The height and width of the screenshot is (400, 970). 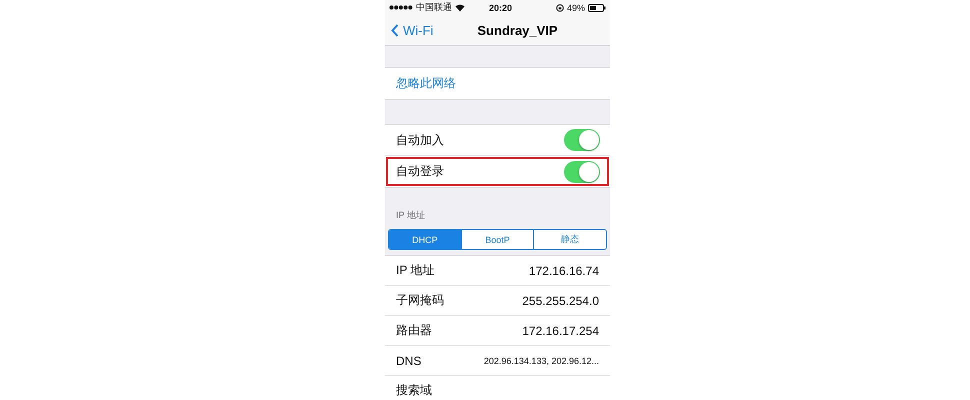 I want to click on field-label: DNS, so click(x=409, y=361).